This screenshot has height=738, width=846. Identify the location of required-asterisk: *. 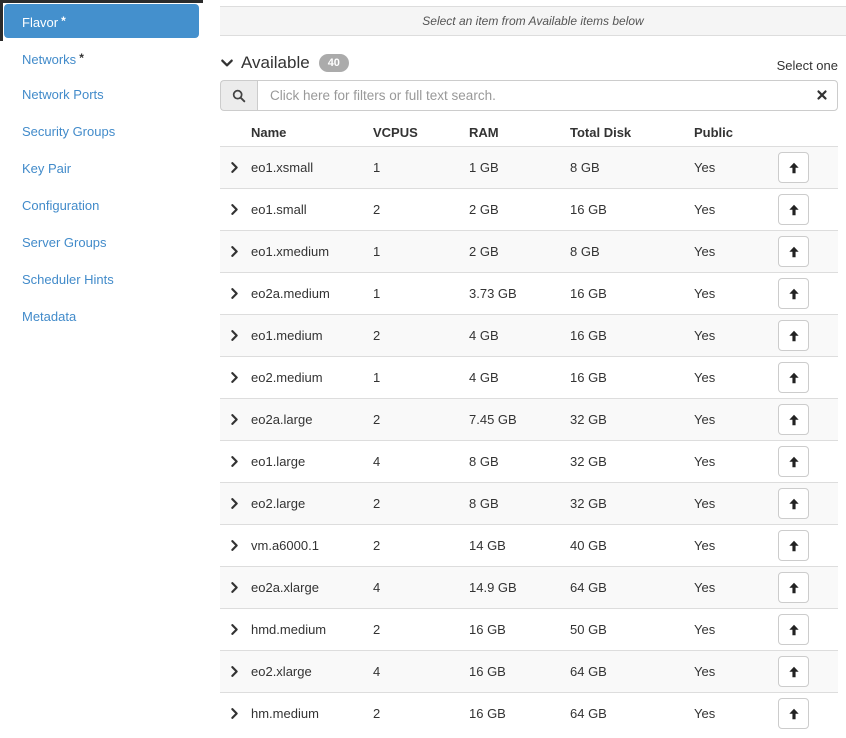
(63, 21).